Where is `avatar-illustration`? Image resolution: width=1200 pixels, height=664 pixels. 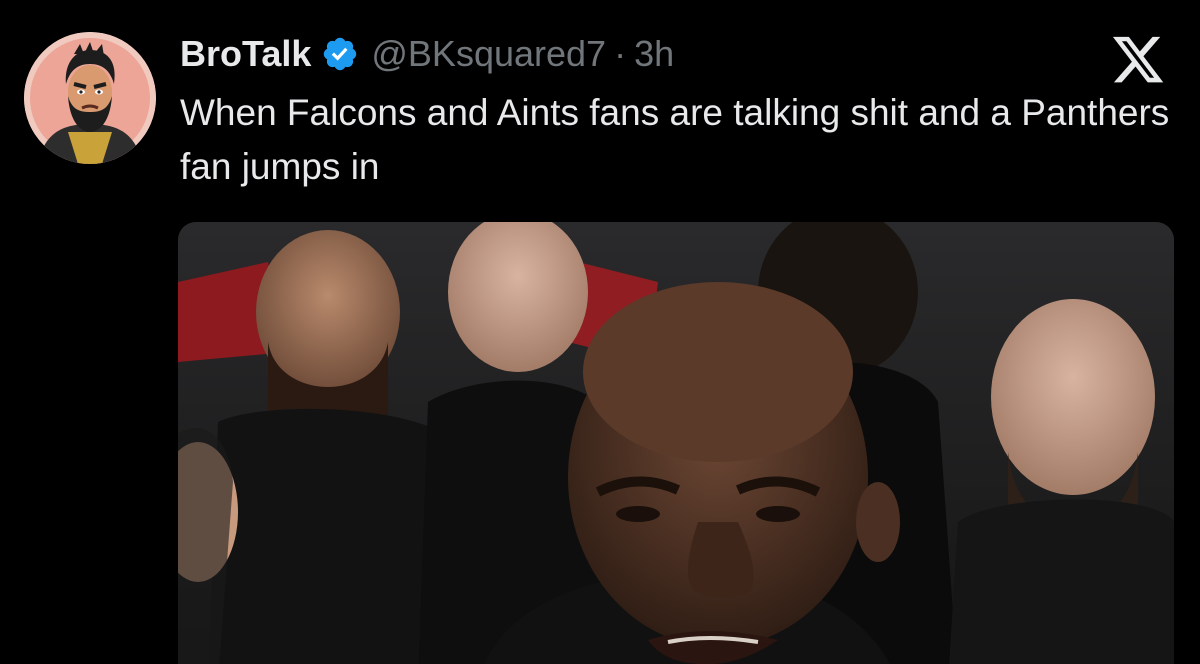 avatar-illustration is located at coordinates (90, 98).